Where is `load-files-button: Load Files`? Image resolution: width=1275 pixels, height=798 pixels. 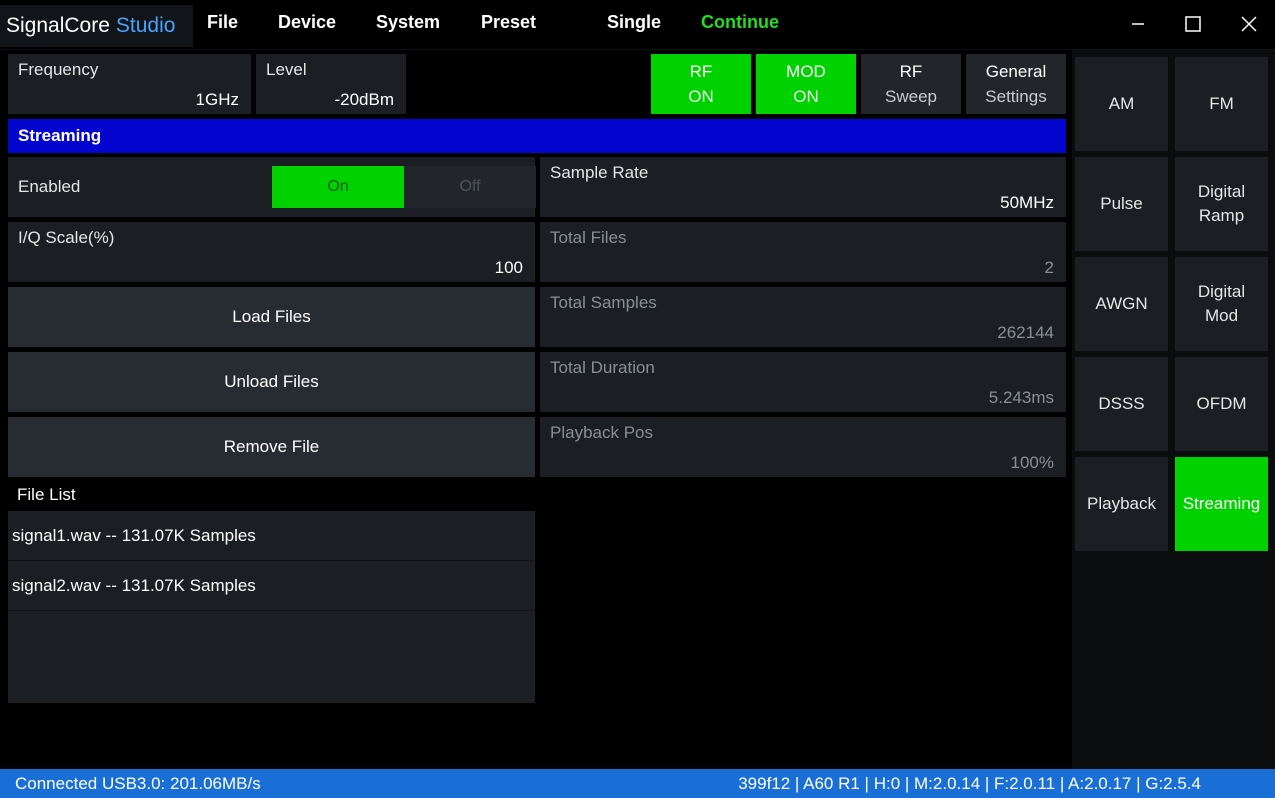 load-files-button: Load Files is located at coordinates (271, 317).